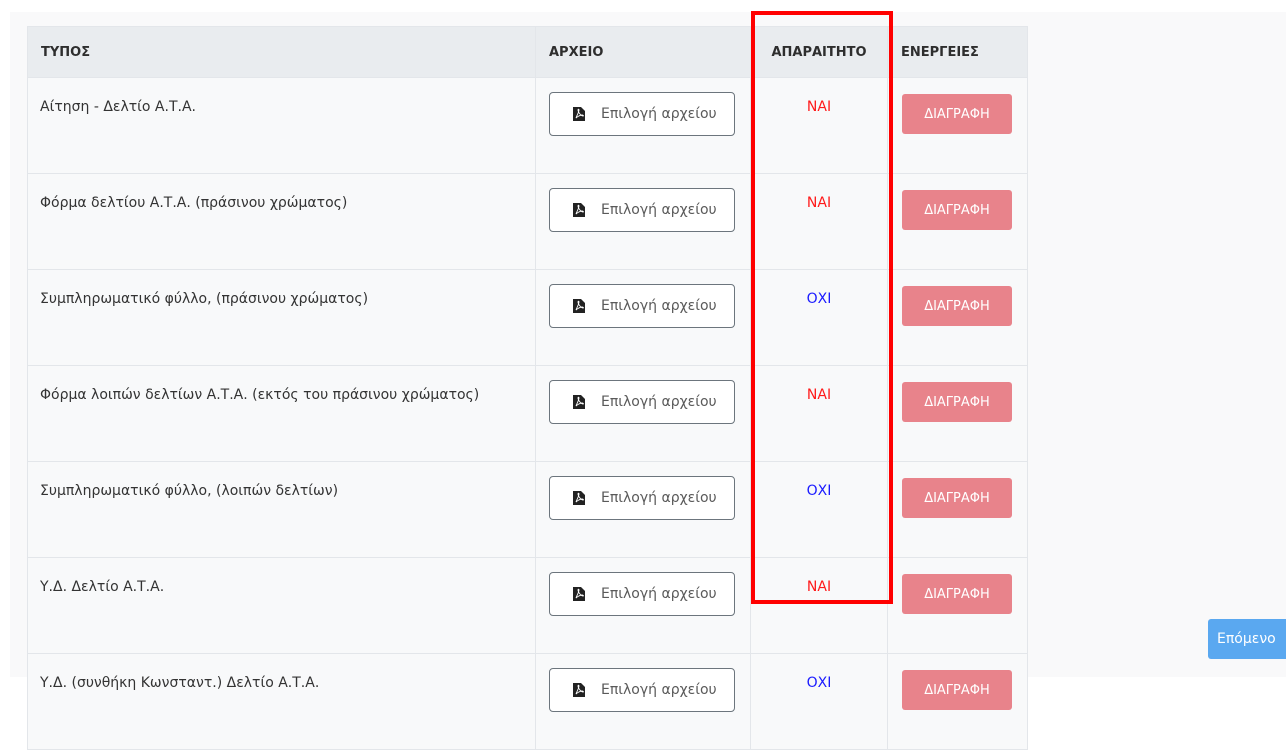 The height and width of the screenshot is (750, 1286). I want to click on document-type: Φόρμα δελτίου Α.Τ.Α. (πράσινου χρώματος), so click(281, 221).